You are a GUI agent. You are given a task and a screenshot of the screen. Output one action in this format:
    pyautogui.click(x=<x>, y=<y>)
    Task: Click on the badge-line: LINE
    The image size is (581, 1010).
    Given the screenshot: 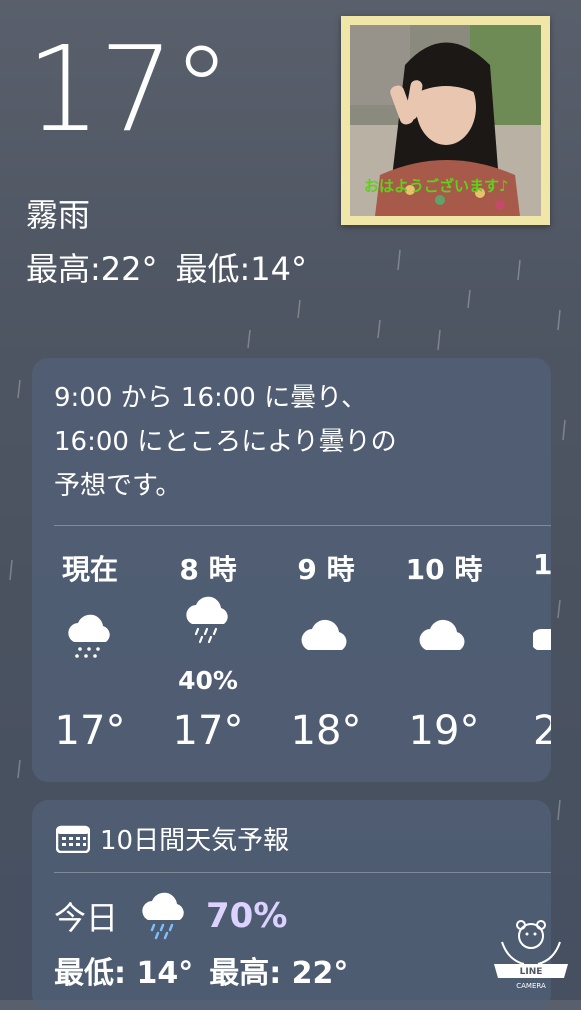 What is the action you would take?
    pyautogui.click(x=531, y=972)
    